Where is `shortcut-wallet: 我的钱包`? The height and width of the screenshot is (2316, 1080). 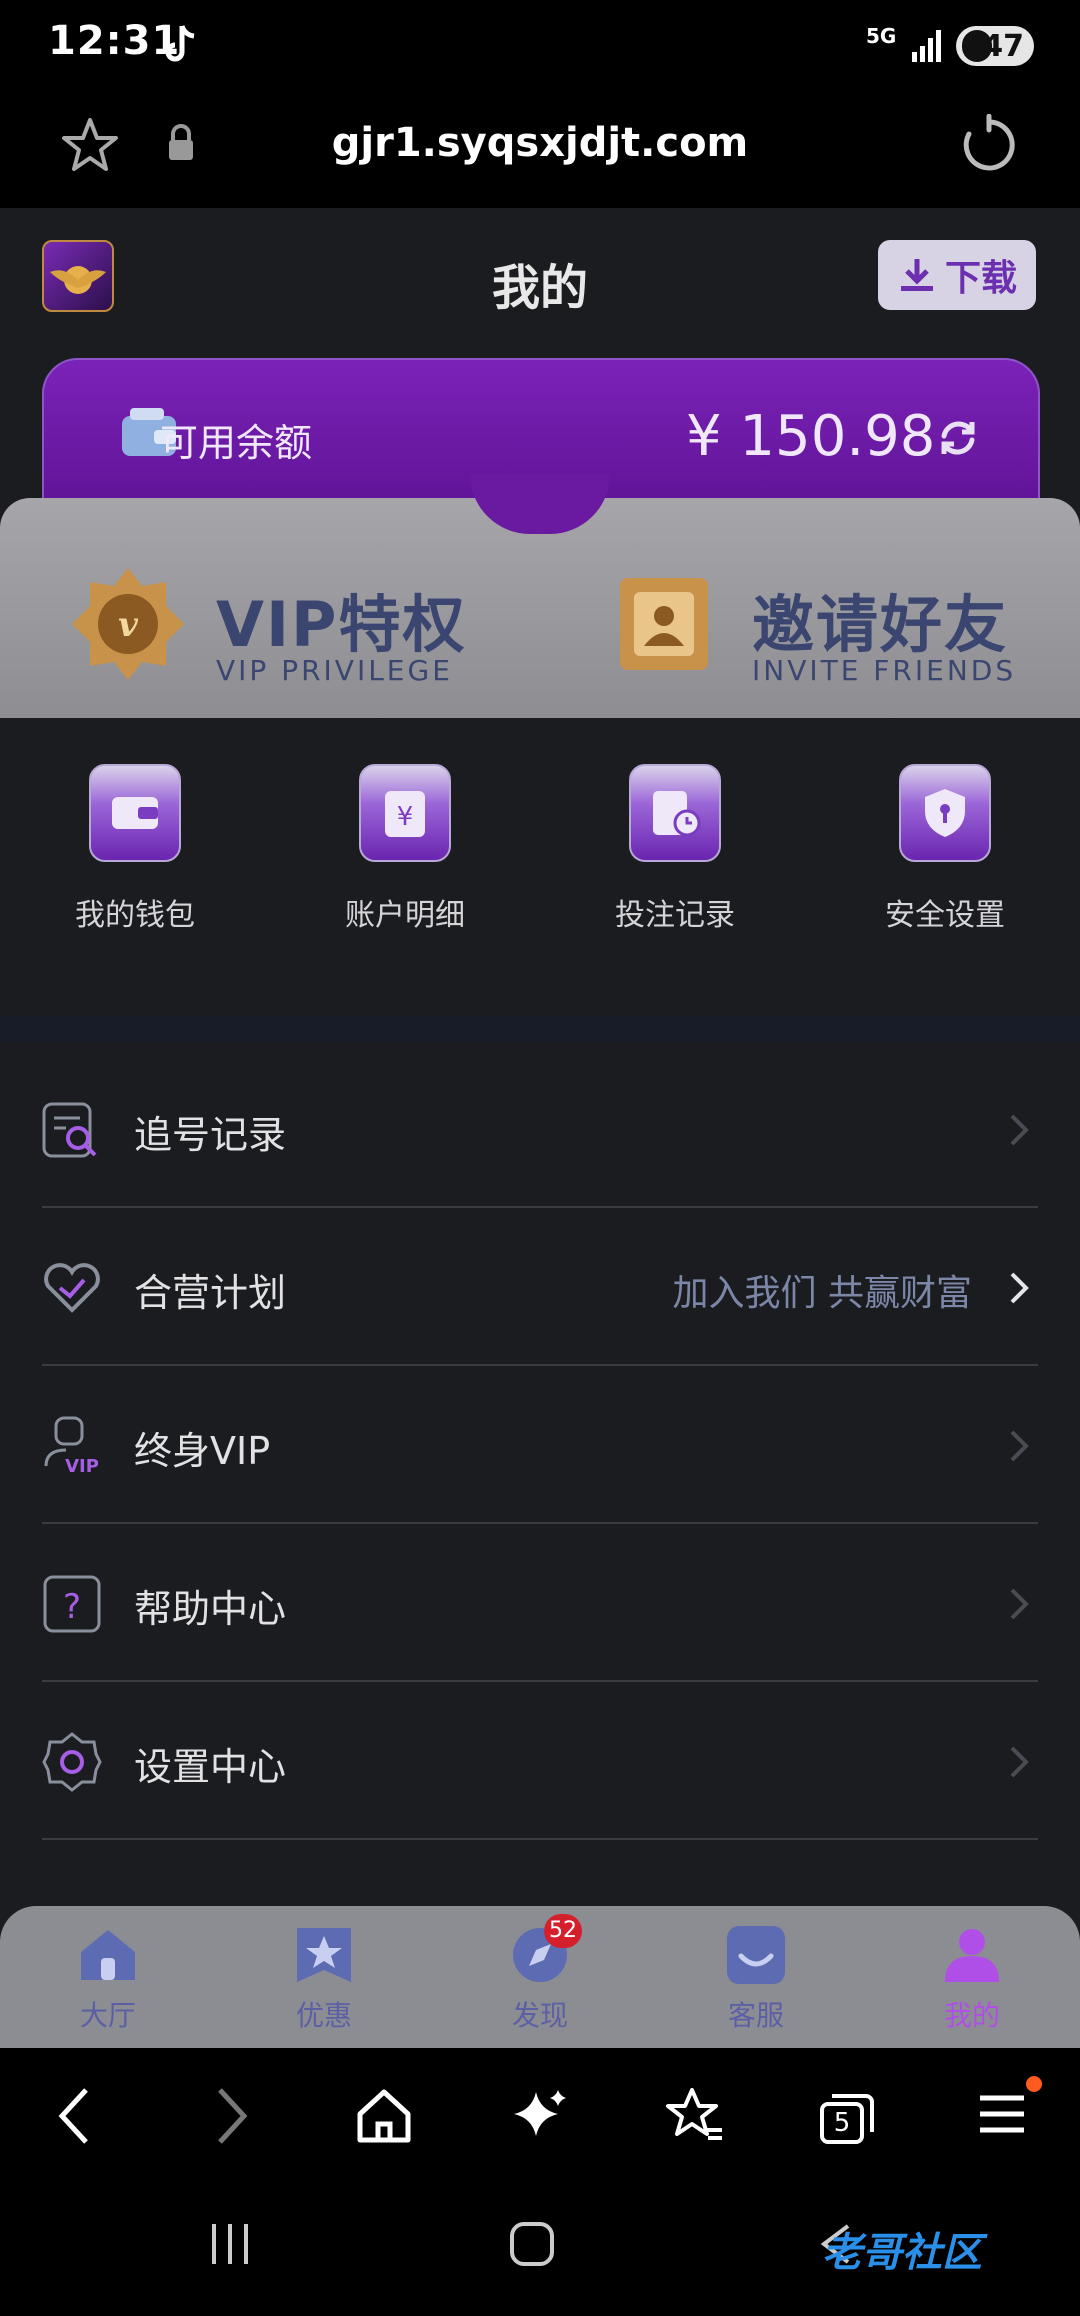 shortcut-wallet: 我的钱包 is located at coordinates (135, 849).